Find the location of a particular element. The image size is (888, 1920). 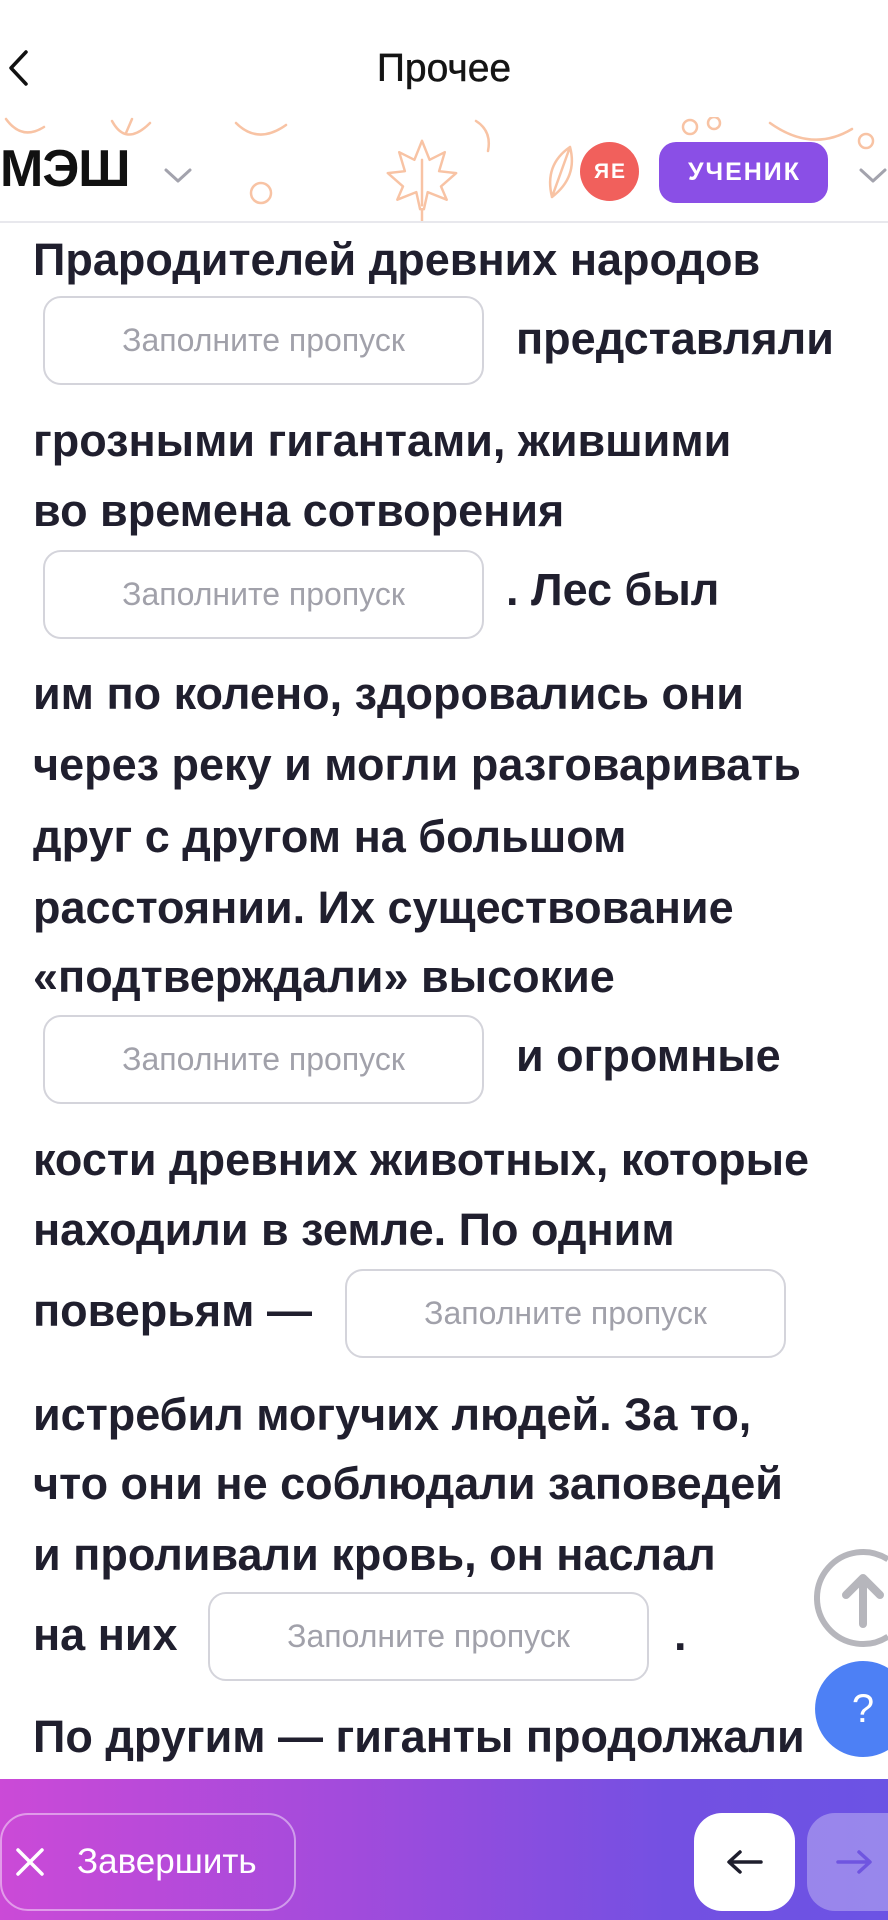

avatar: ЯЕ is located at coordinates (609, 171).